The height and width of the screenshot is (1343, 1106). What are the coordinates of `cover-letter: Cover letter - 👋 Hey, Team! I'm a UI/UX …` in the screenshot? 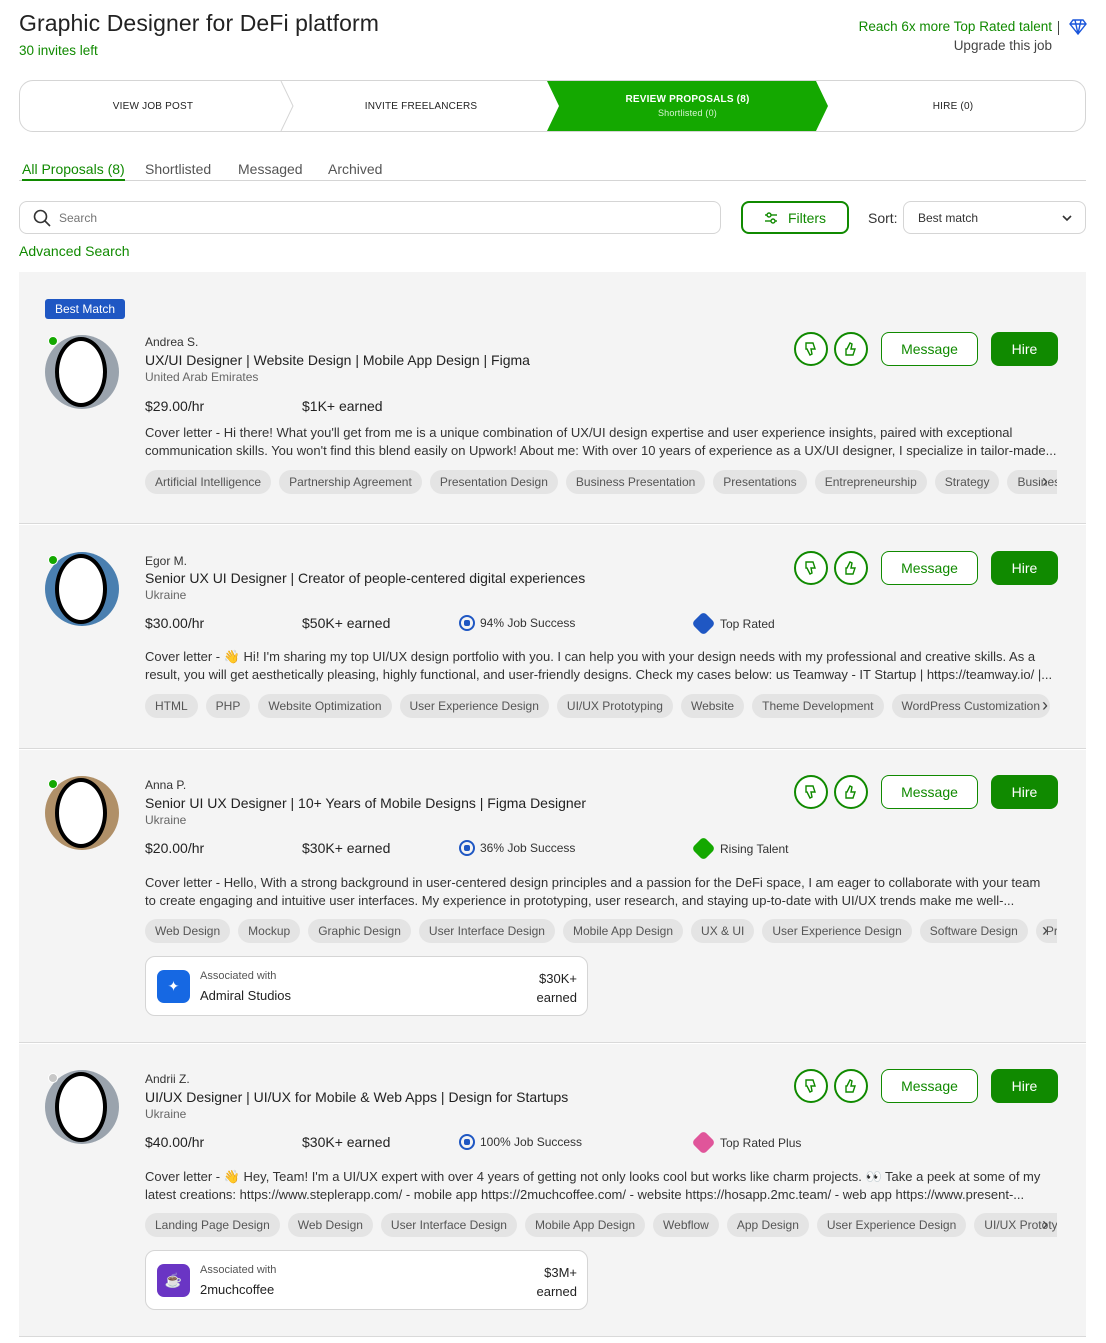 It's located at (604, 1186).